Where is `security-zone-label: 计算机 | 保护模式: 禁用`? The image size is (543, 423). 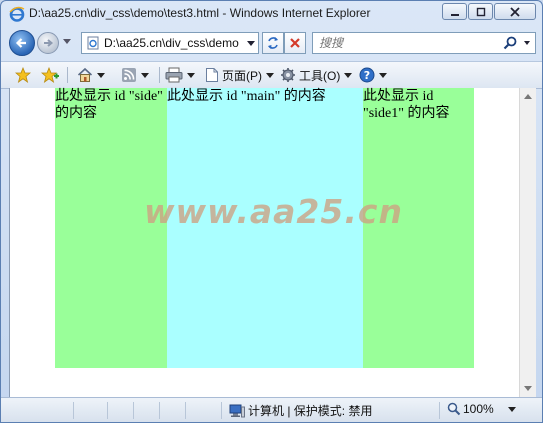 security-zone-label: 计算机 | 保护模式: 禁用 is located at coordinates (310, 411).